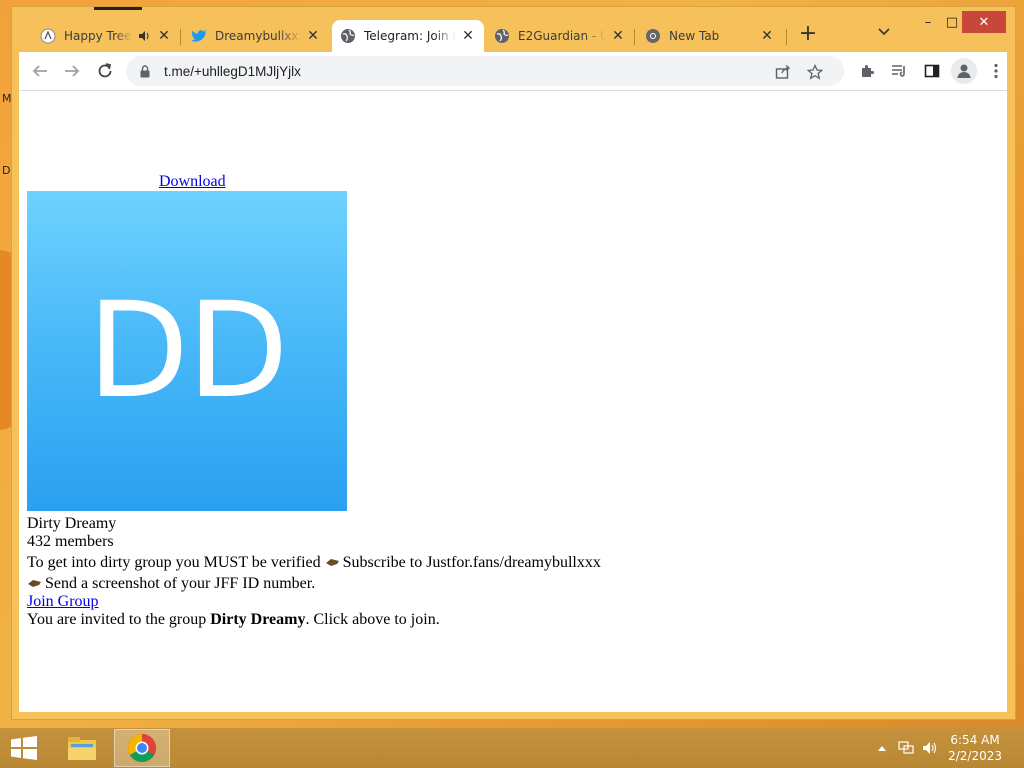  Describe the element at coordinates (70, 541) in the screenshot. I see `member-count: 432 members` at that location.